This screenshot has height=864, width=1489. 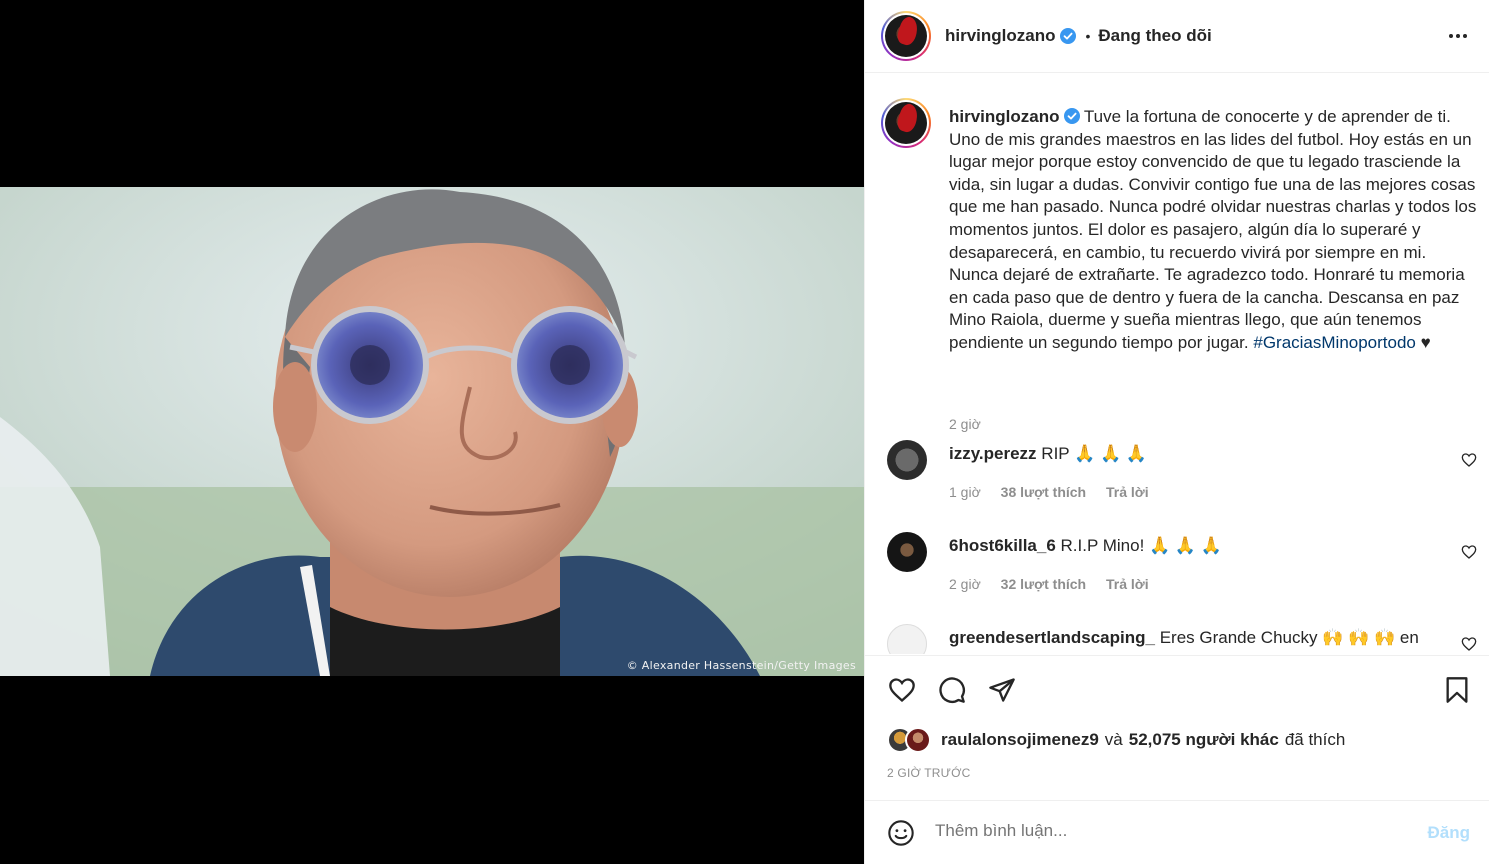 What do you see at coordinates (1000, 36) in the screenshot?
I see `author-username: hirvinglozano` at bounding box center [1000, 36].